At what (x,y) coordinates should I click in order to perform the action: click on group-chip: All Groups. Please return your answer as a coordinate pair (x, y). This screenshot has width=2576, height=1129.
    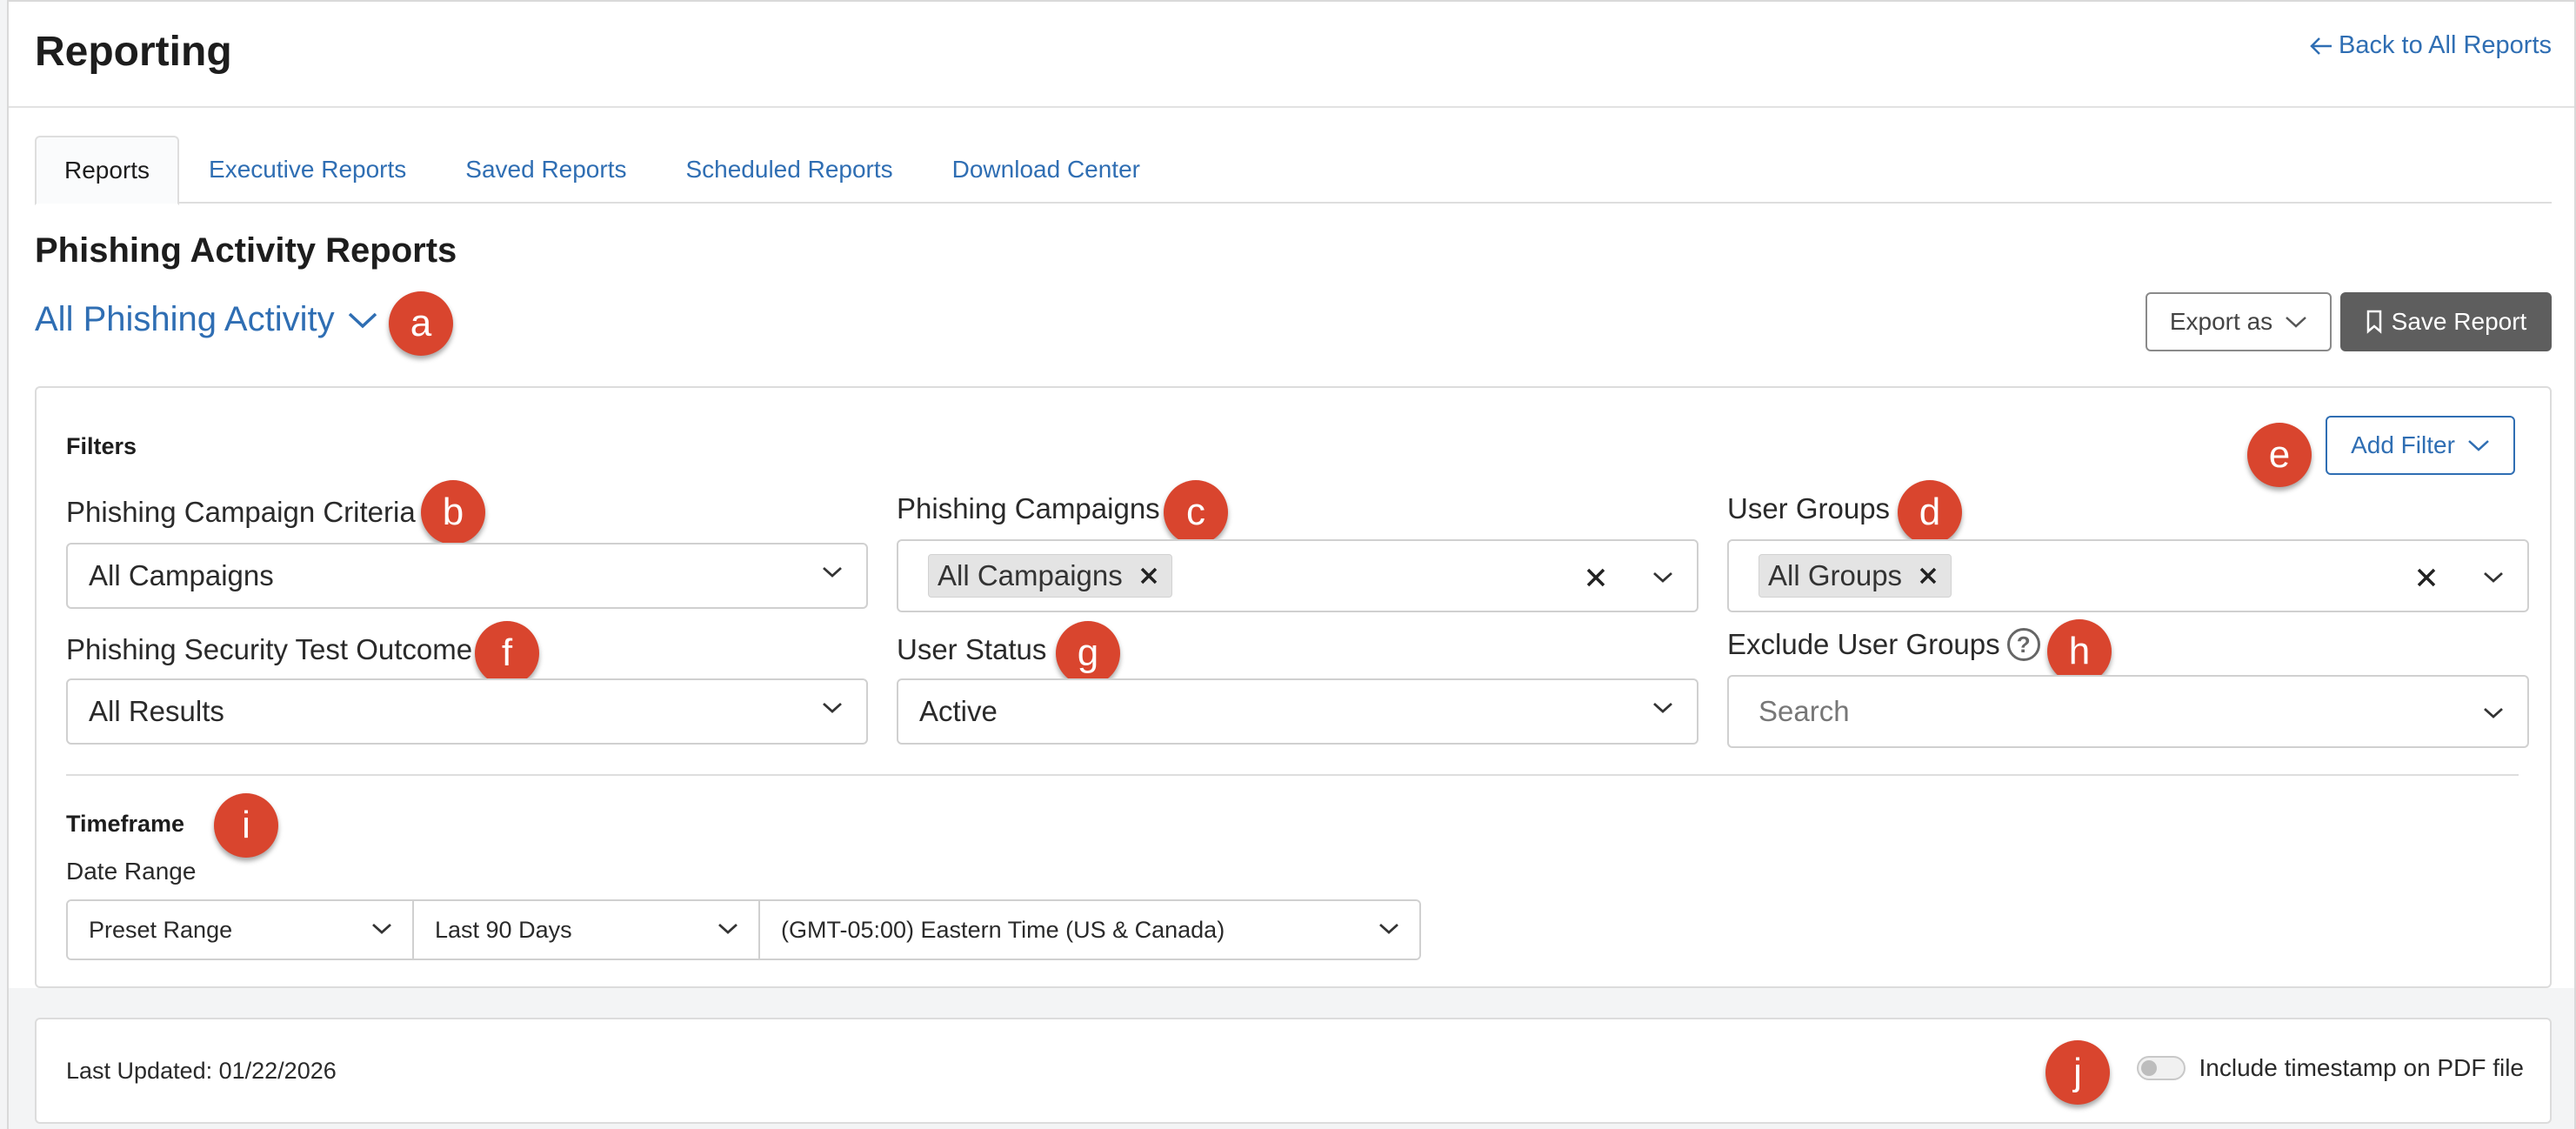
    Looking at the image, I should click on (1855, 576).